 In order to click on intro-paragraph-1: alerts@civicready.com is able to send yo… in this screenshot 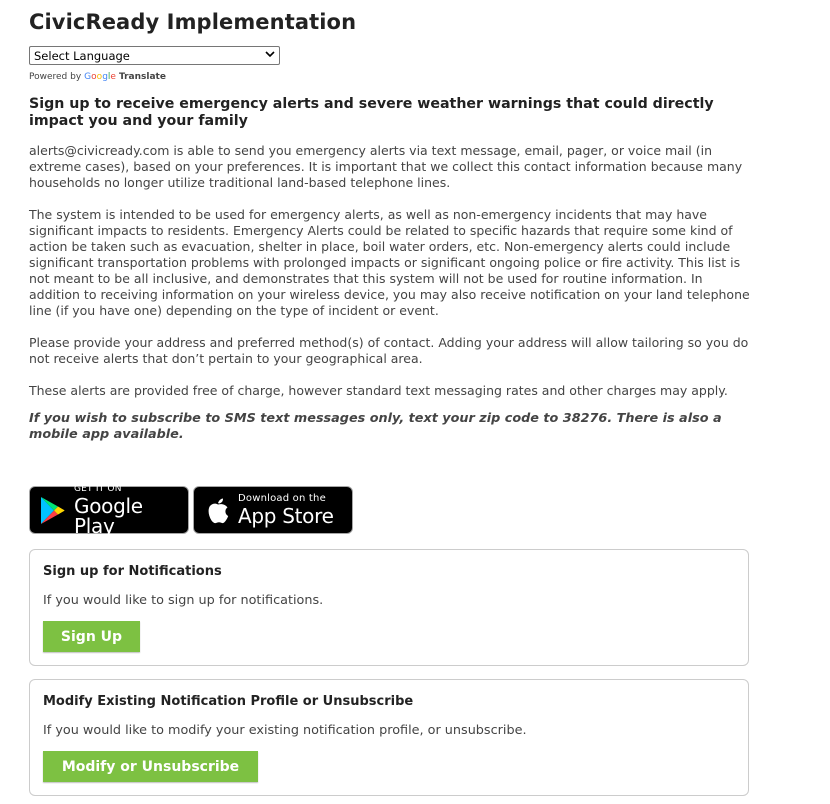, I will do `click(386, 166)`.